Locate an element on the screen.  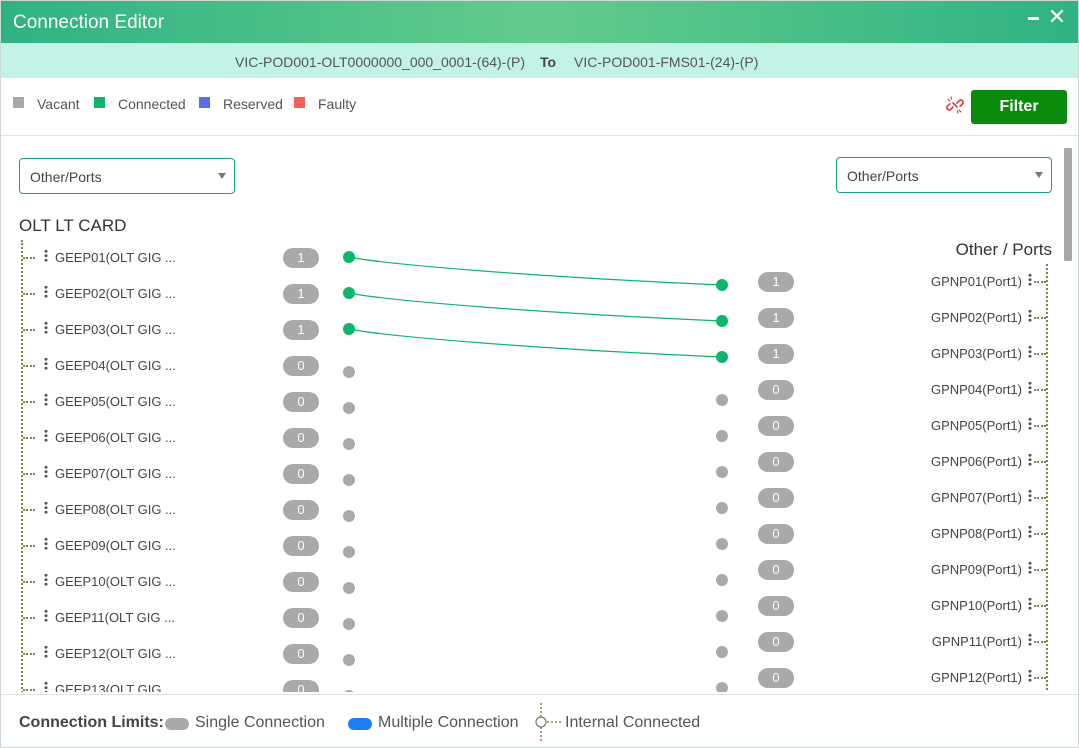
left-port-row: GEEP03(OLT GIG ... 1 is located at coordinates (181, 329).